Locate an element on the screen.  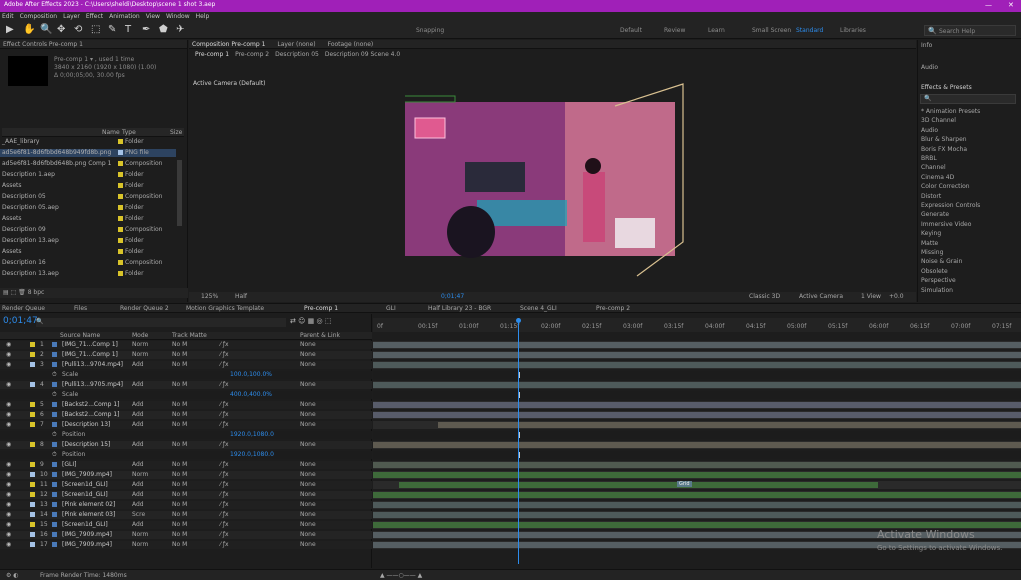
tab-layer: Layer (none) is located at coordinates (296, 44).